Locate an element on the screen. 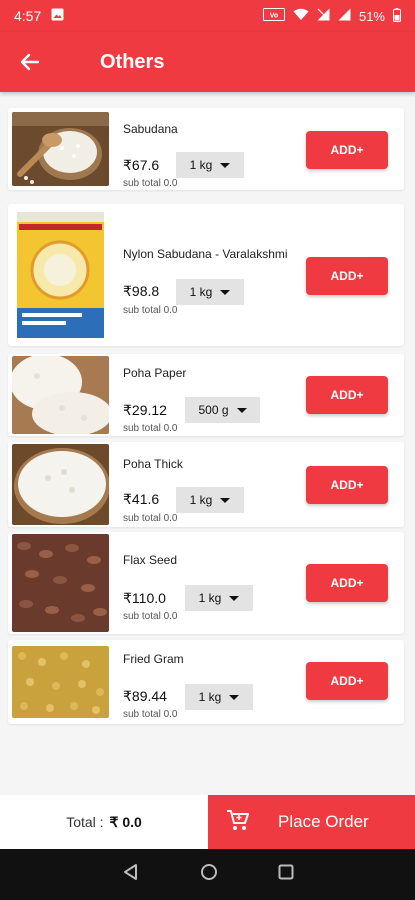 Image resolution: width=415 pixels, height=900 pixels. product-price: ₹29.12 is located at coordinates (145, 410).